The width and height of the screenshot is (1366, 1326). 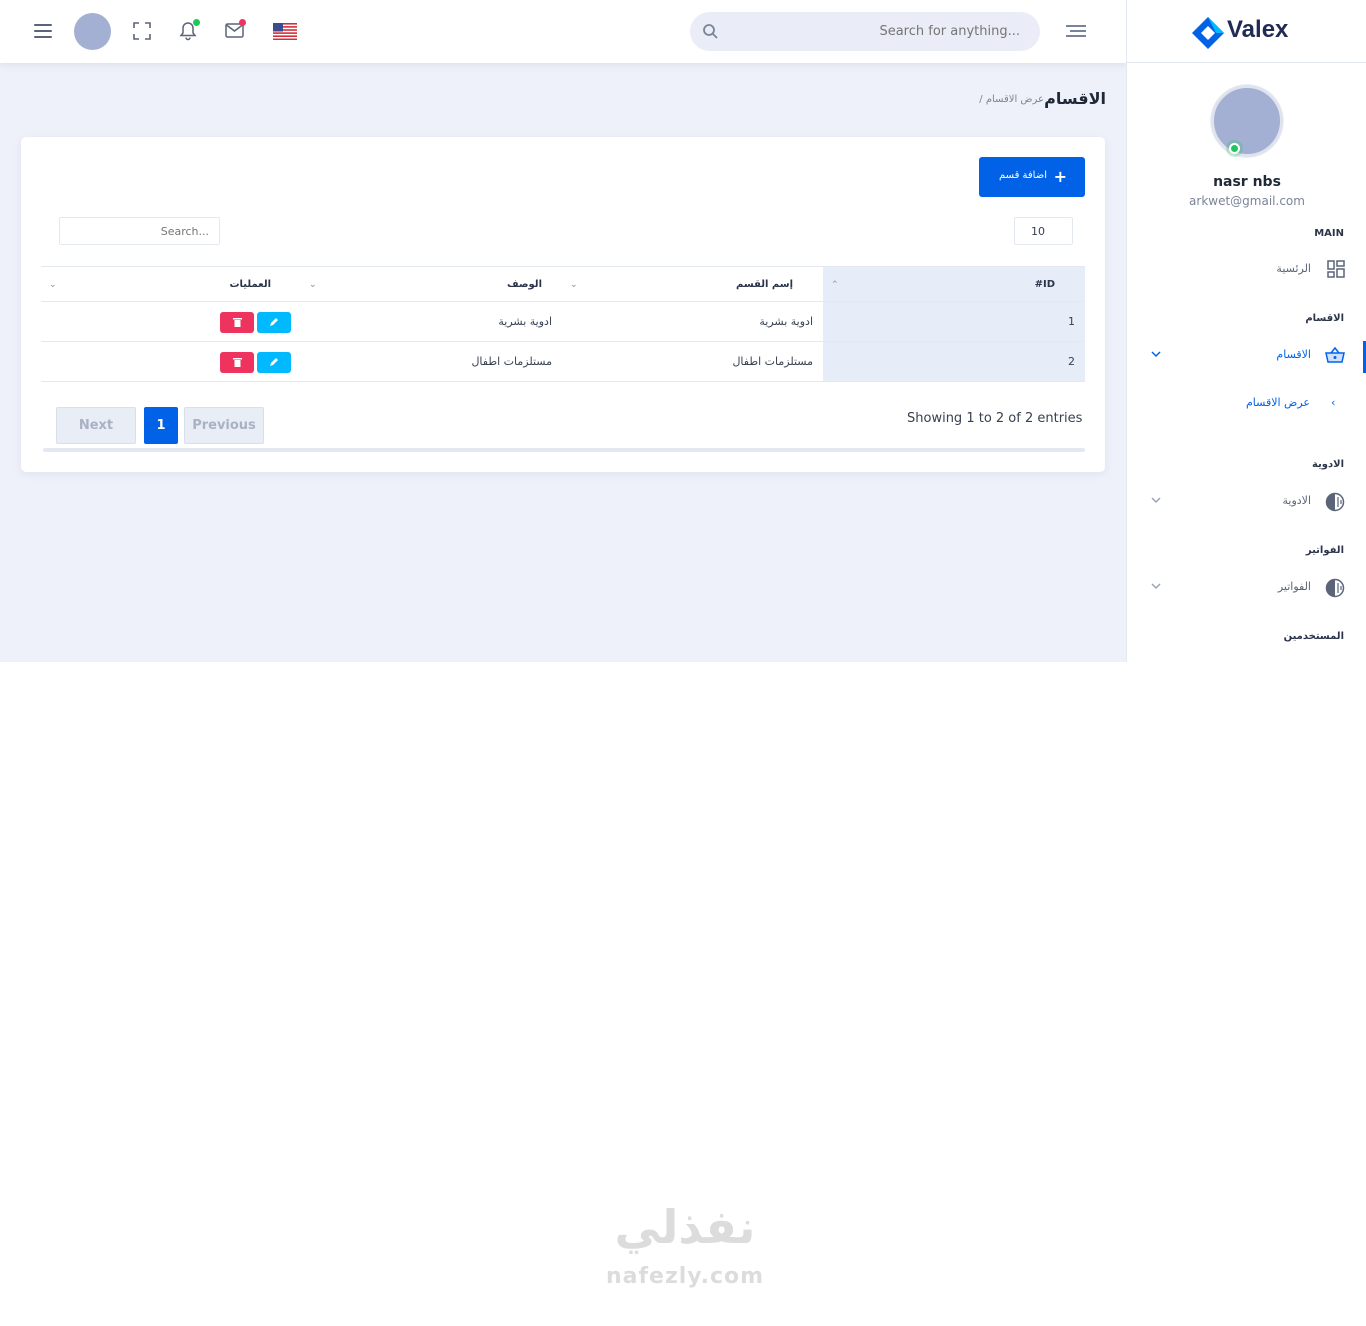 I want to click on watermark-arabic: نفذلي, so click(x=685, y=1227).